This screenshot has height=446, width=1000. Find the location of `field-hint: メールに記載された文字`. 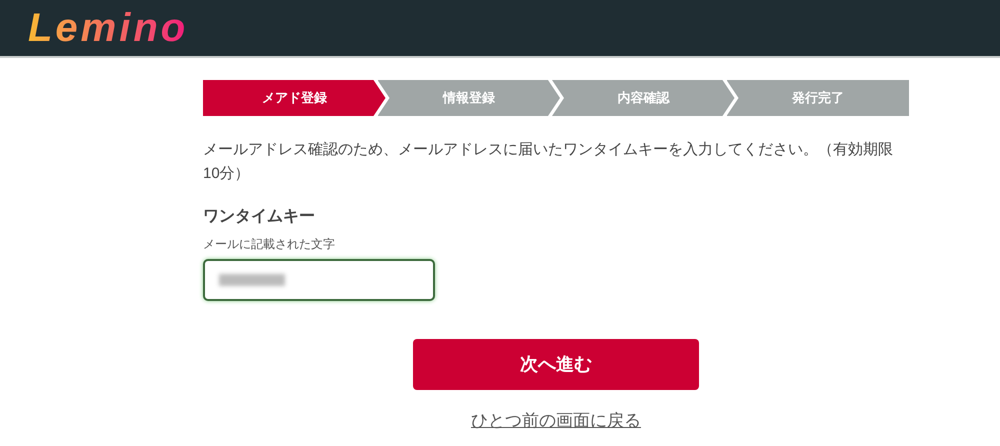

field-hint: メールに記載された文字 is located at coordinates (269, 244).